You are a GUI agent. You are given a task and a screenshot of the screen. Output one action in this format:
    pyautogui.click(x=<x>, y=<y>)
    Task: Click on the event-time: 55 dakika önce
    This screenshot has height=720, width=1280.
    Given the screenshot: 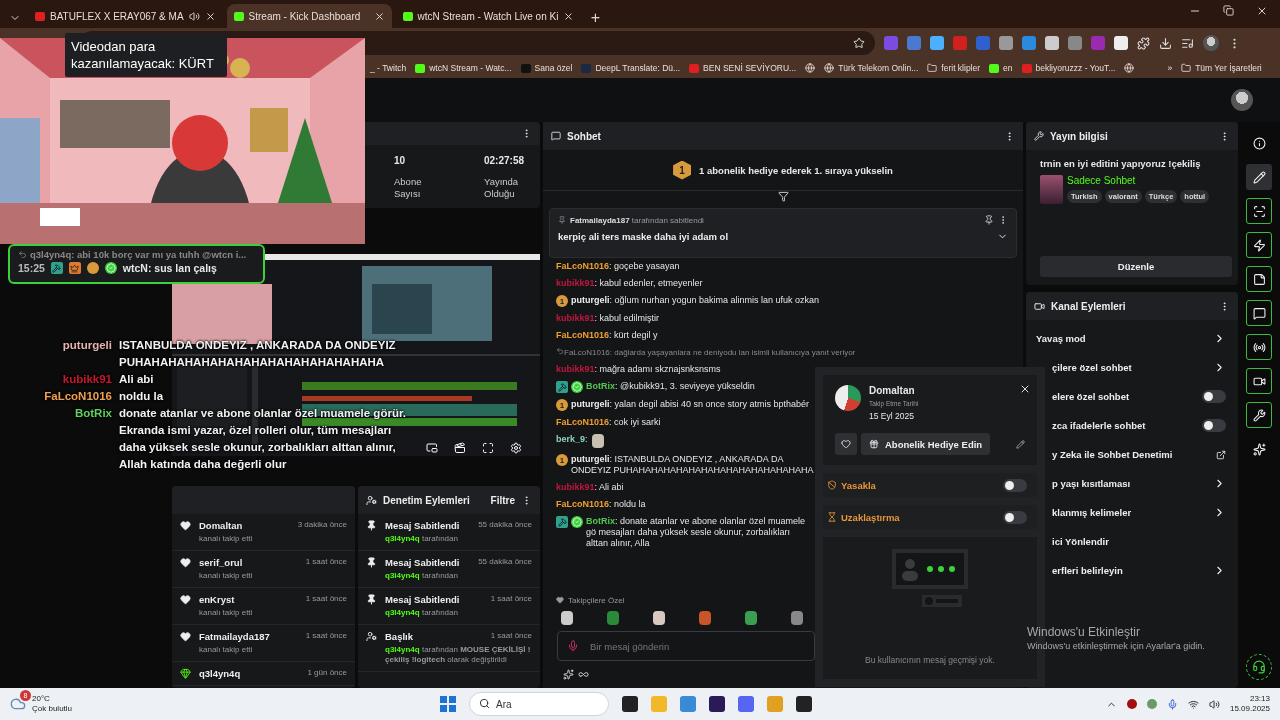 What is the action you would take?
    pyautogui.click(x=505, y=525)
    